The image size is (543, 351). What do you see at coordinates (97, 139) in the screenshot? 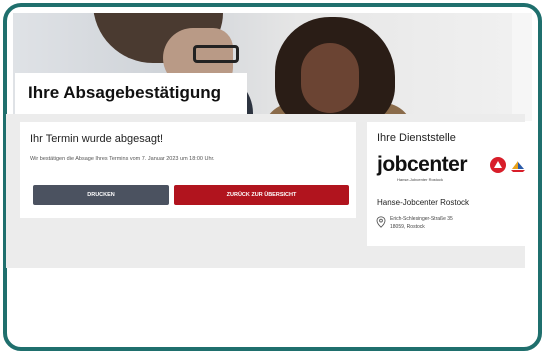
I see `cancellation-heading: Ihr Termin wurde abgesagt!` at bounding box center [97, 139].